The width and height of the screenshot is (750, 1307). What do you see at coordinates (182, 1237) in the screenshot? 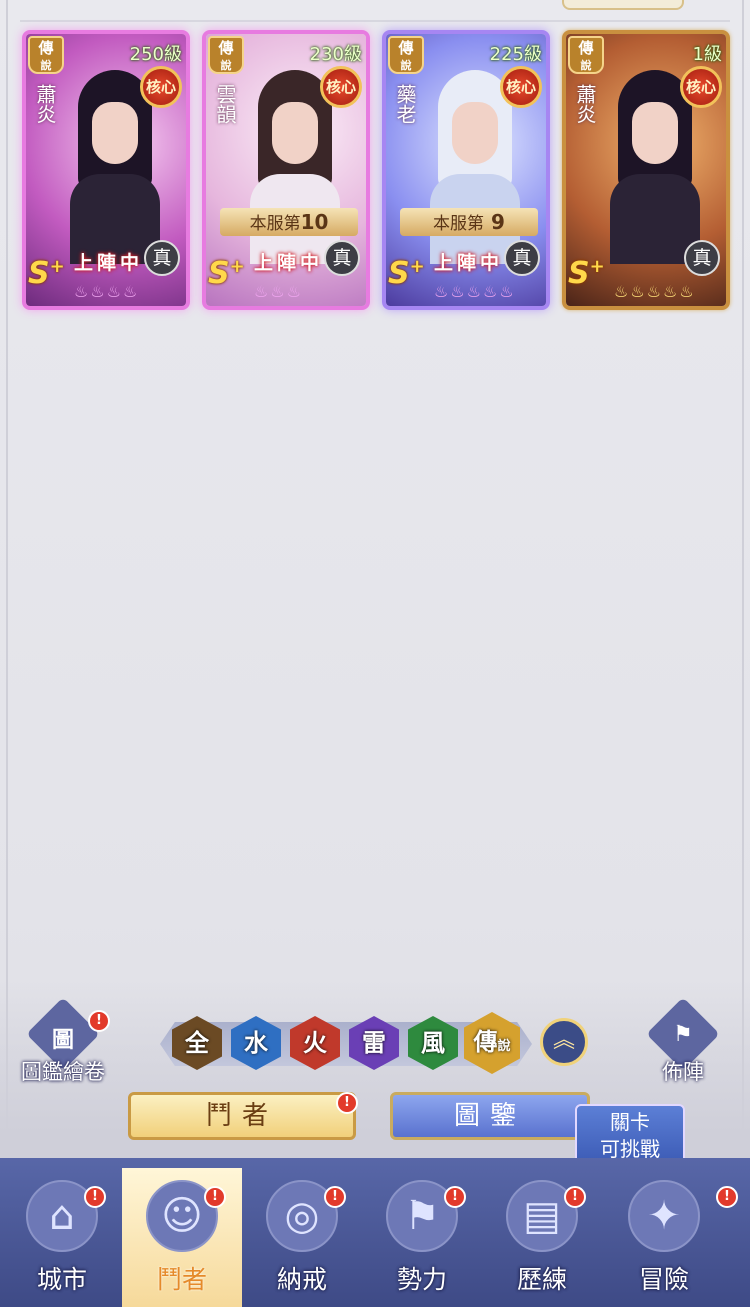
I see `nav-fighters: ☺ 鬥者 !` at bounding box center [182, 1237].